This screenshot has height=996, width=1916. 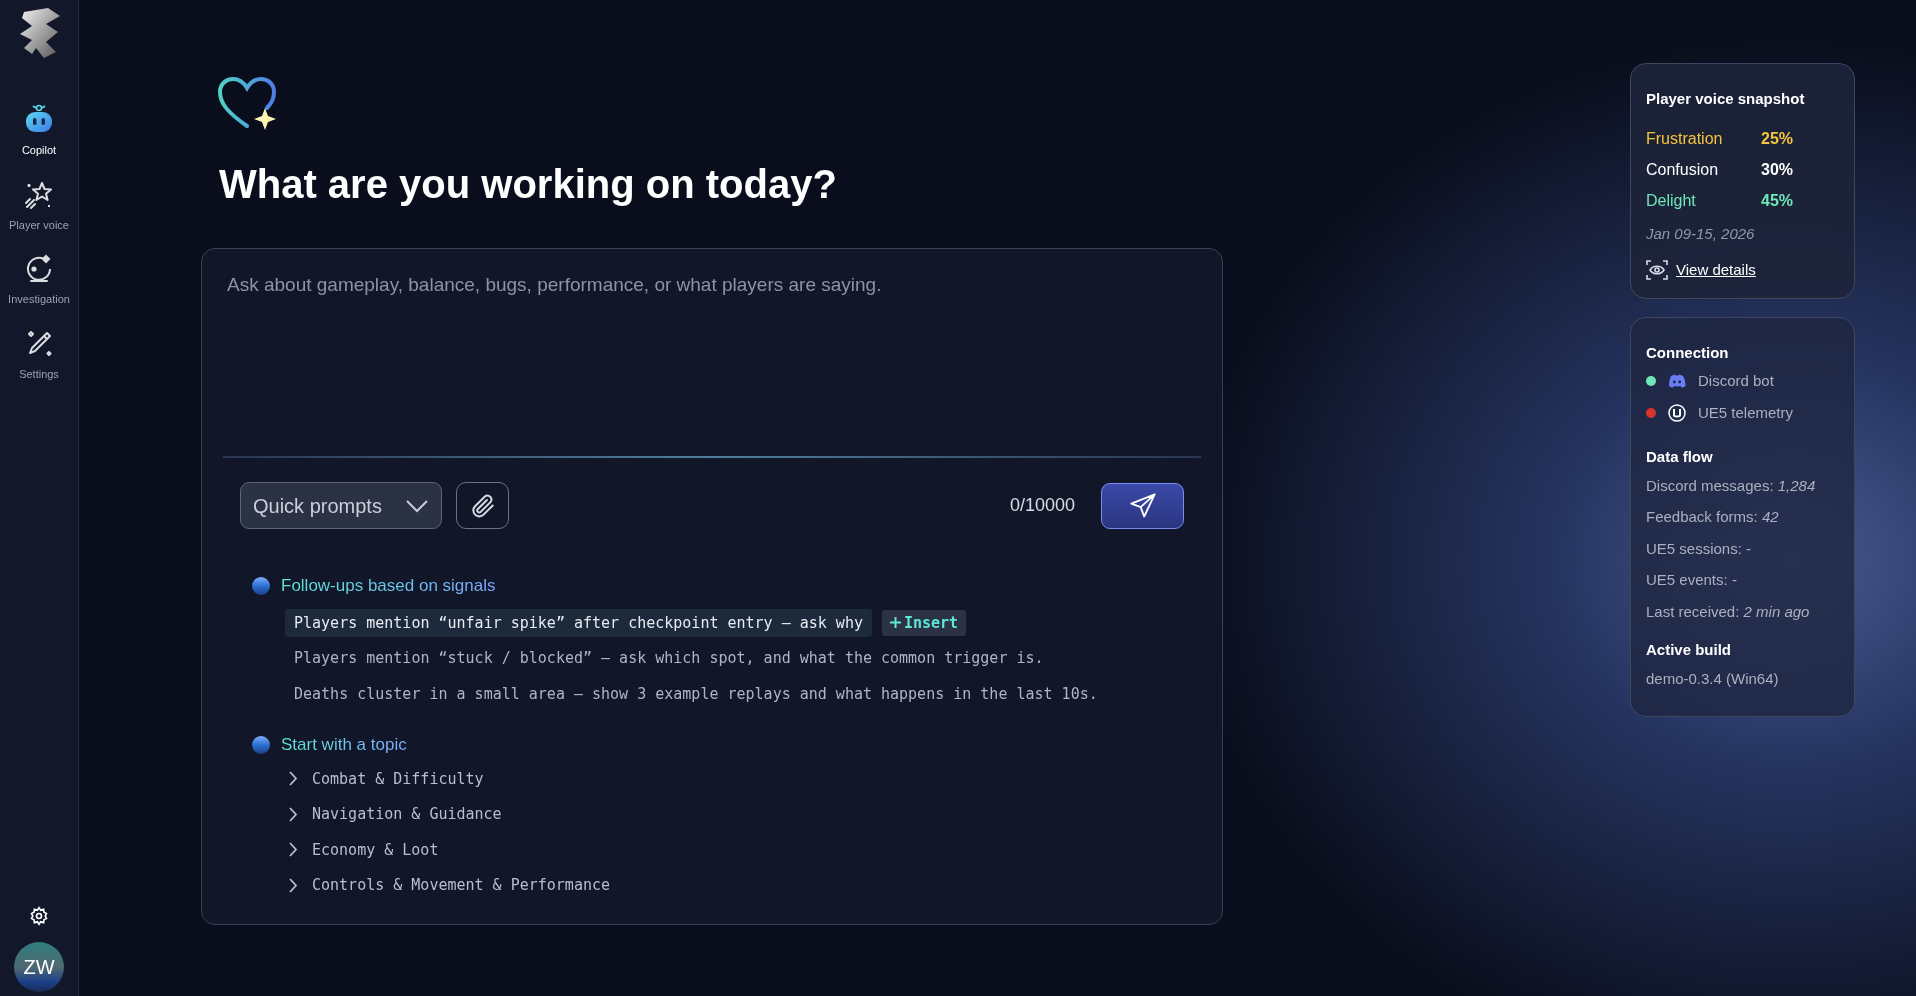 What do you see at coordinates (39, 205) in the screenshot?
I see `sidebar-nav-item: Player voice` at bounding box center [39, 205].